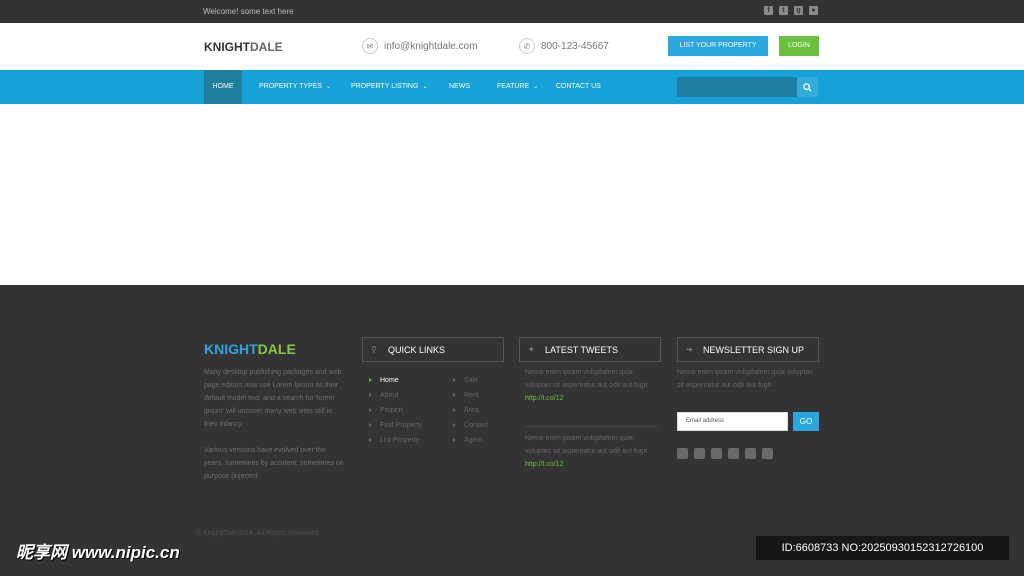 The width and height of the screenshot is (1024, 576). What do you see at coordinates (473, 440) in the screenshot?
I see `quick-link-label: Agent` at bounding box center [473, 440].